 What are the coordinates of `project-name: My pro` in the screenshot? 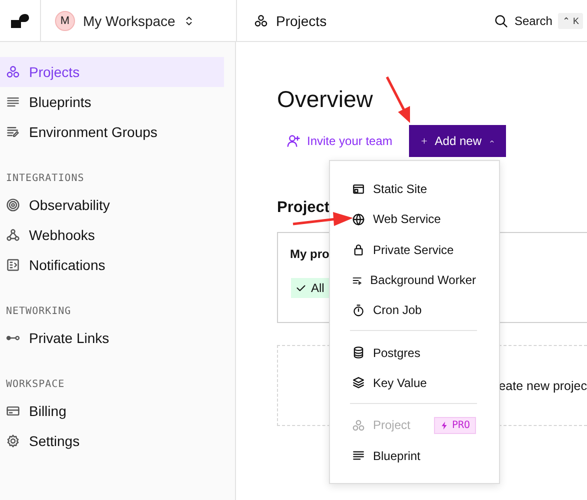 It's located at (310, 254).